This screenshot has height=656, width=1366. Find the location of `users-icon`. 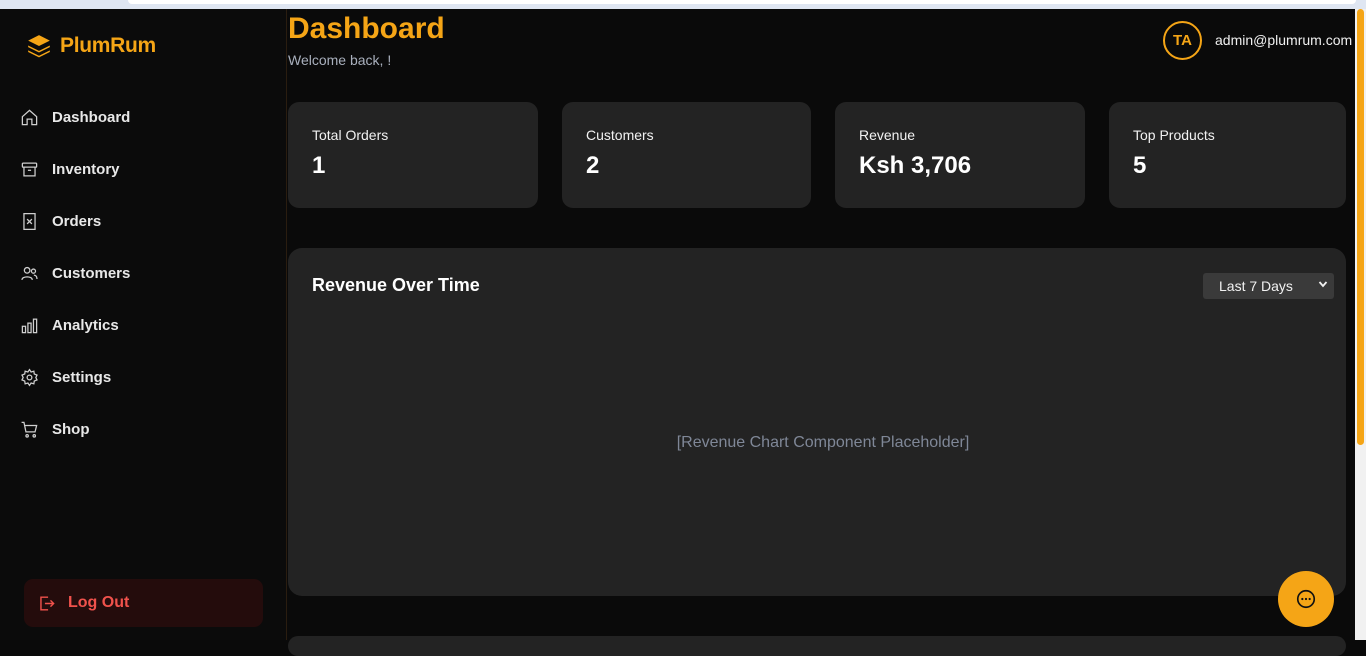

users-icon is located at coordinates (29, 273).